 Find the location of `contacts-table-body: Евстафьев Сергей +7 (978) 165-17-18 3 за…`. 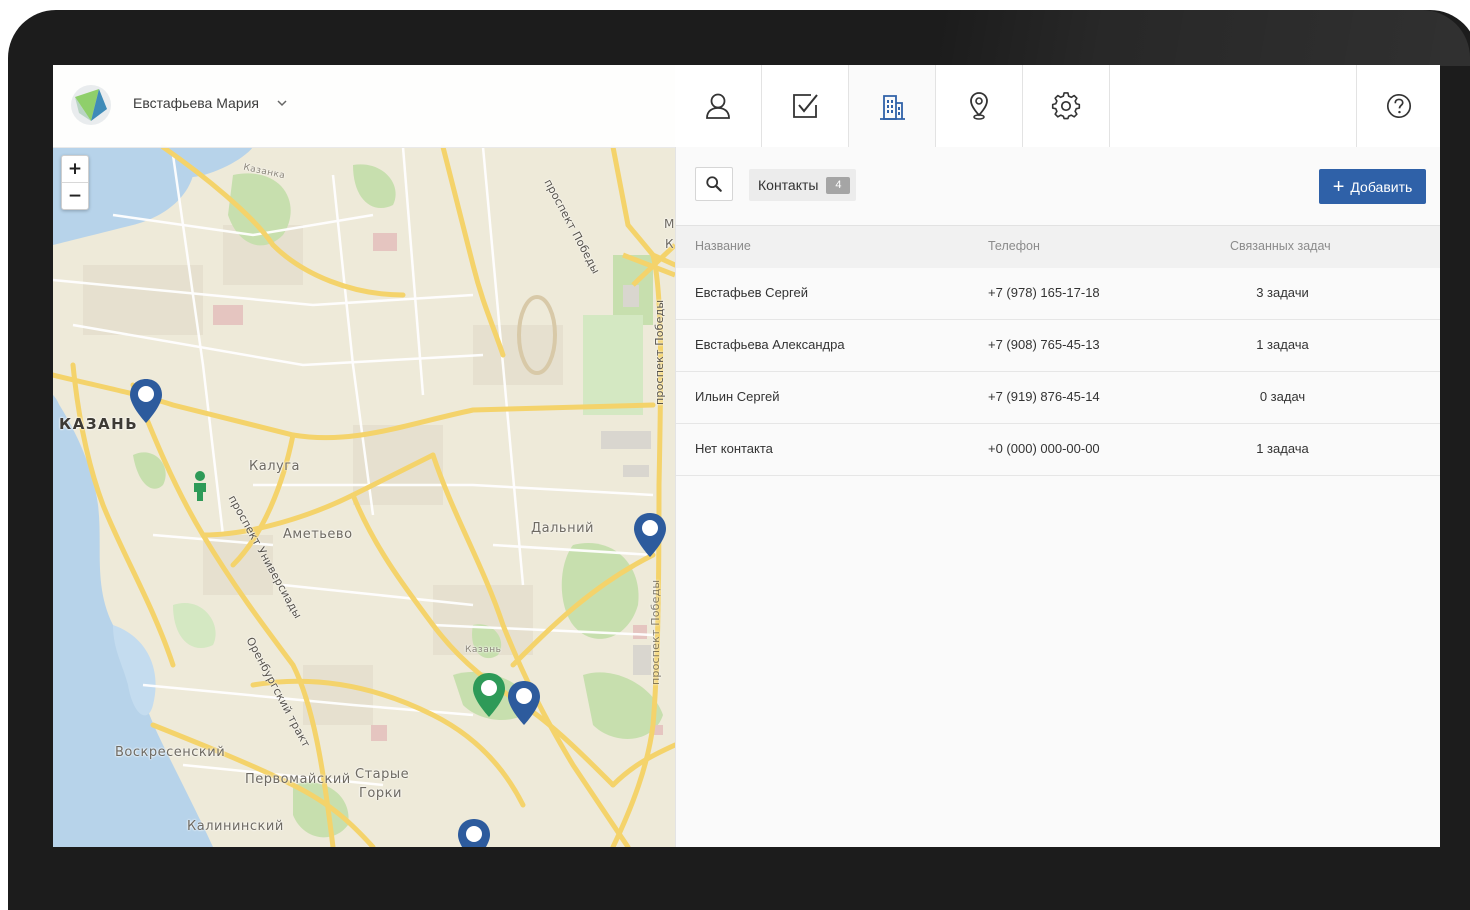

contacts-table-body: Евстафьев Сергей +7 (978) 165-17-18 3 за… is located at coordinates (1058, 372).